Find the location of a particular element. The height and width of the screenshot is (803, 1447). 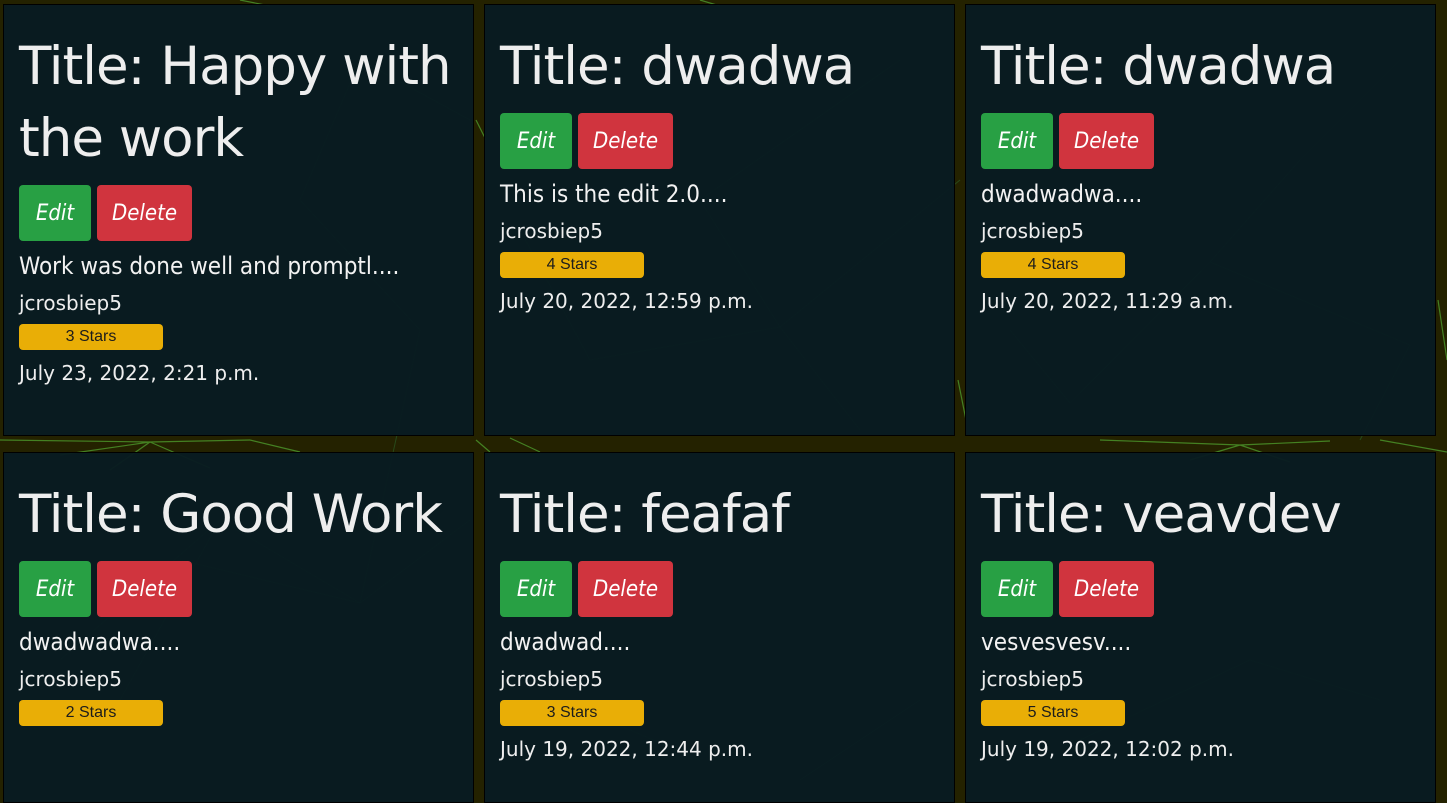

review-title: Title: feafaf is located at coordinates (645, 514).